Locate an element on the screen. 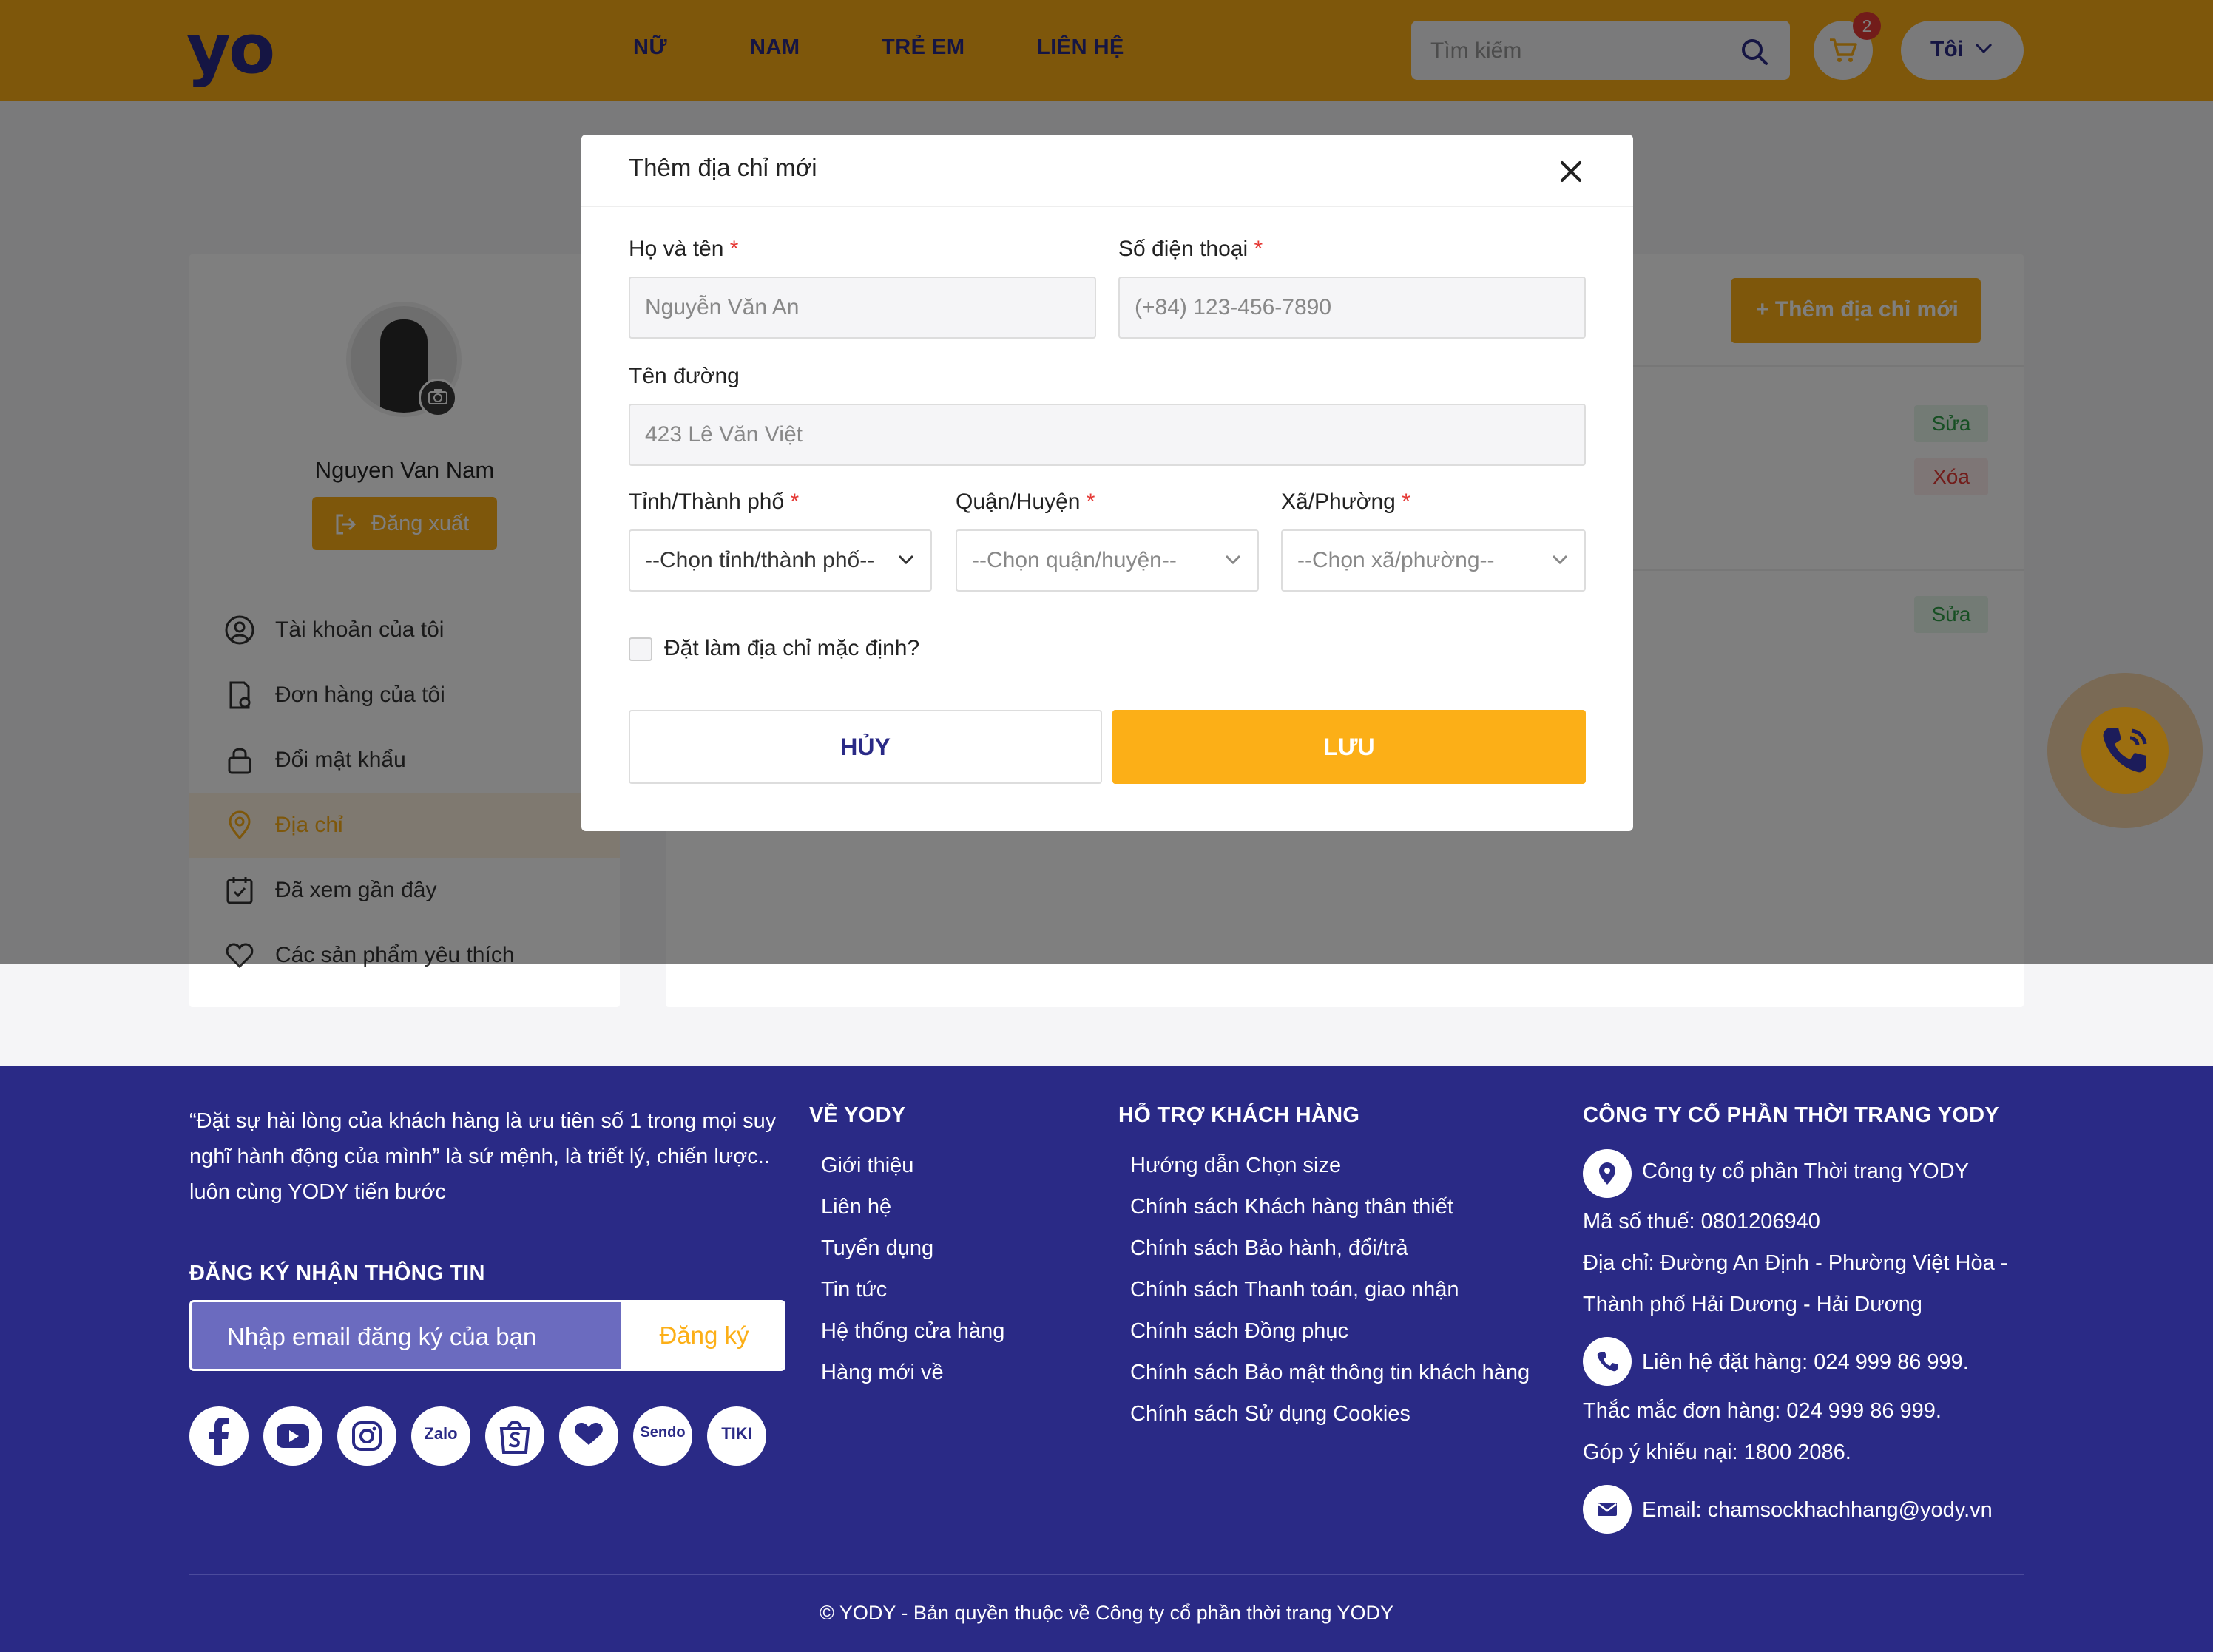  sendo-icon: Sendo is located at coordinates (662, 1436).